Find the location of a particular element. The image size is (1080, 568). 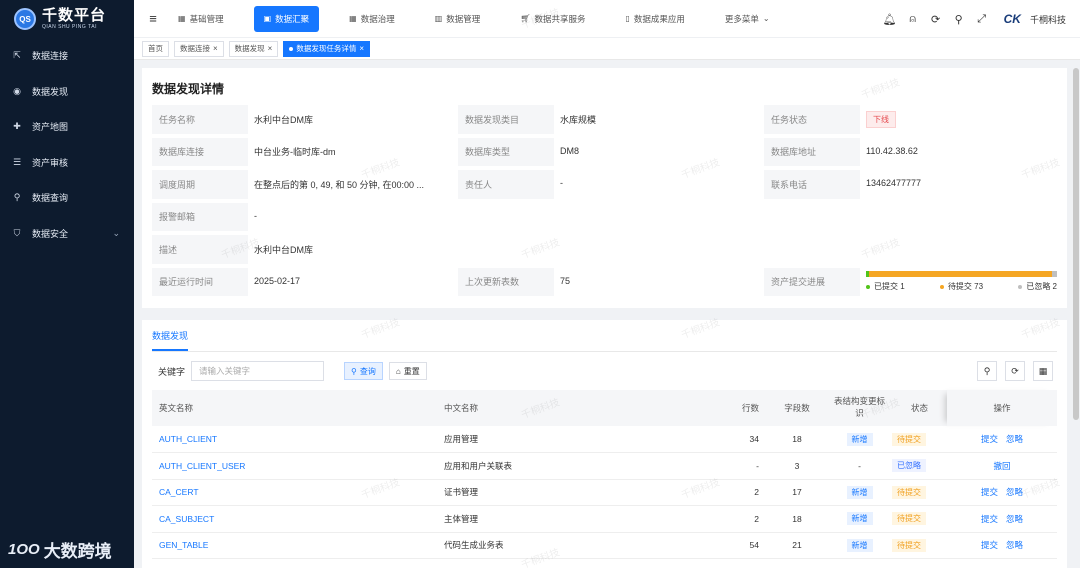

nav-item-more-menu: 更多菜单 ⌄ is located at coordinates (747, 19).